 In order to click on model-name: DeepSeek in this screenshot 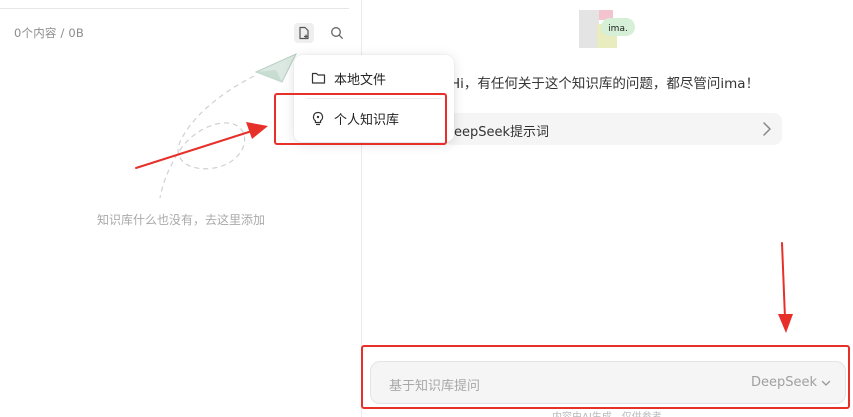, I will do `click(783, 382)`.